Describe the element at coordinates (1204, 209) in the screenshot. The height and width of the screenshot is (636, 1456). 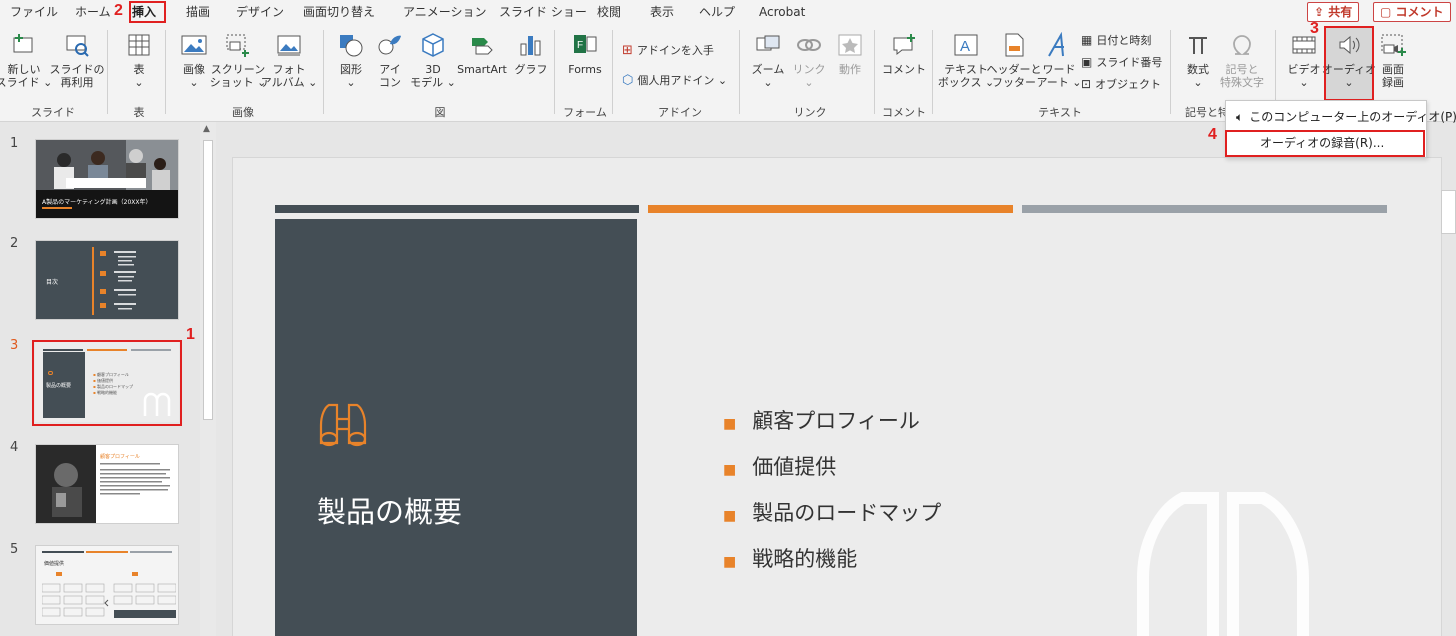
I see `top-bar-gray` at that location.